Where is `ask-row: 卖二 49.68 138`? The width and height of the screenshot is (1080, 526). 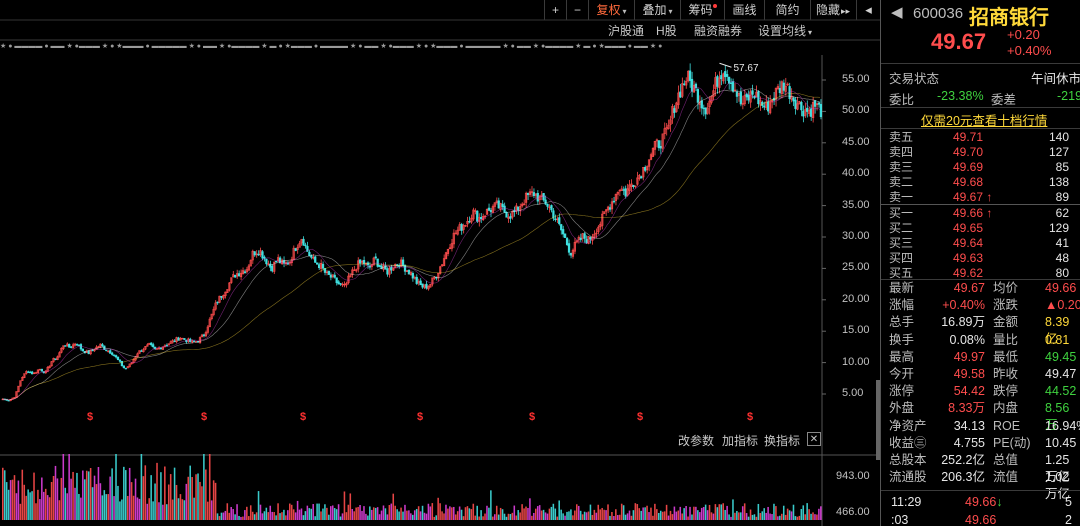 ask-row: 卖二 49.68 138 is located at coordinates (980, 182).